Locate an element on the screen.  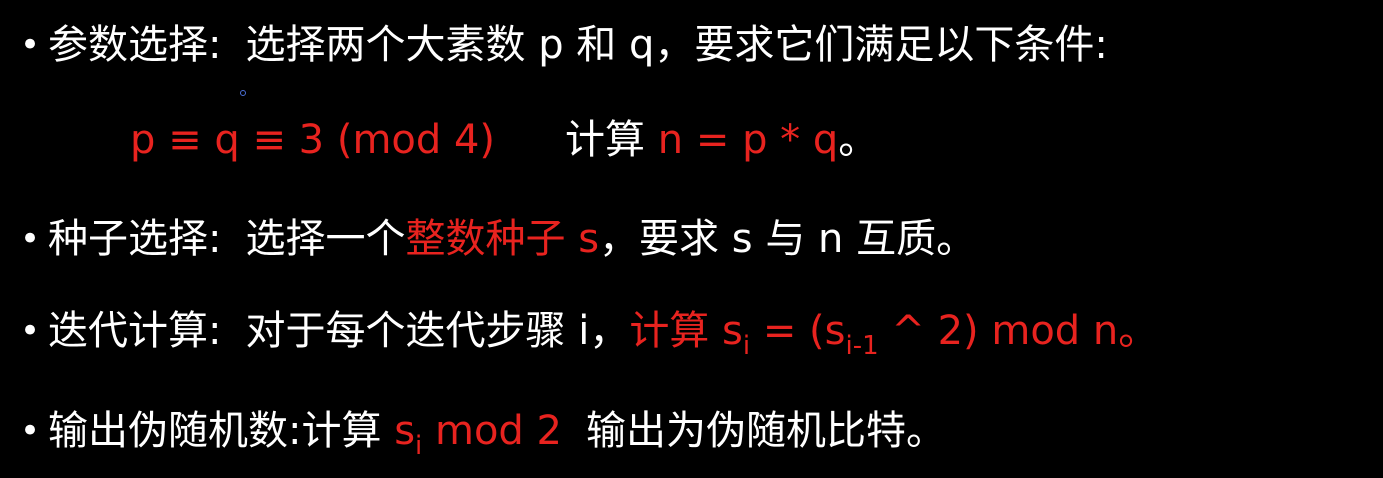
bullet-text-after: 输出为伪随机比特。 is located at coordinates (766, 431).